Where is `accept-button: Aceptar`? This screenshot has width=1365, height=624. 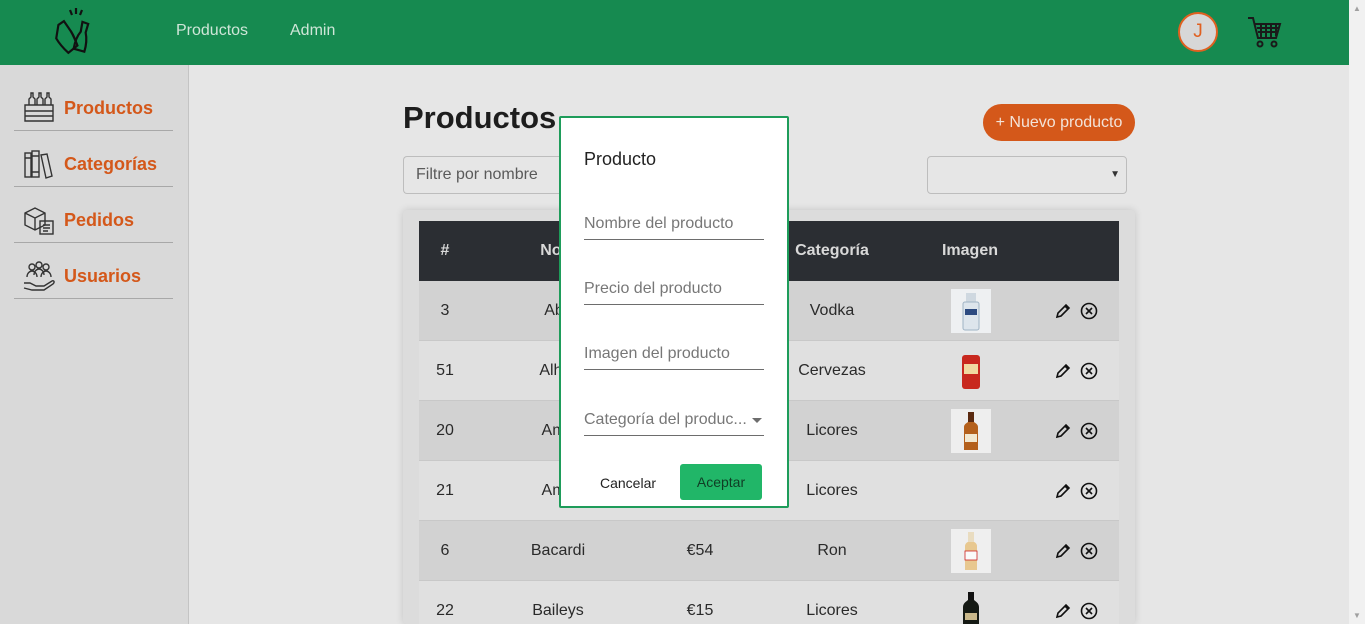 accept-button: Aceptar is located at coordinates (721, 482).